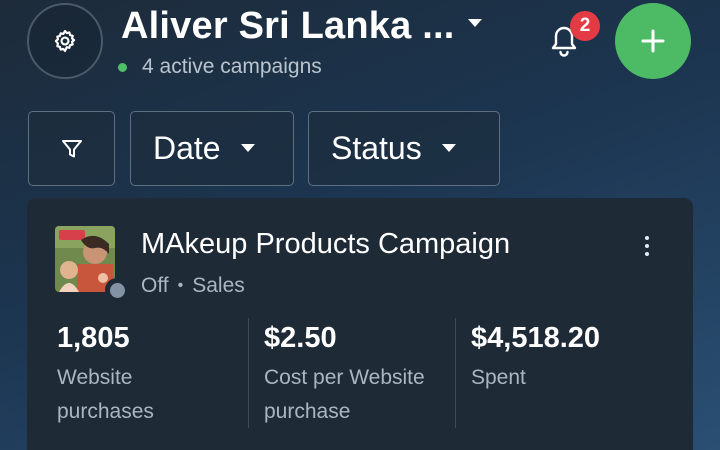 The height and width of the screenshot is (450, 720). I want to click on off-status-dot, so click(117, 290).